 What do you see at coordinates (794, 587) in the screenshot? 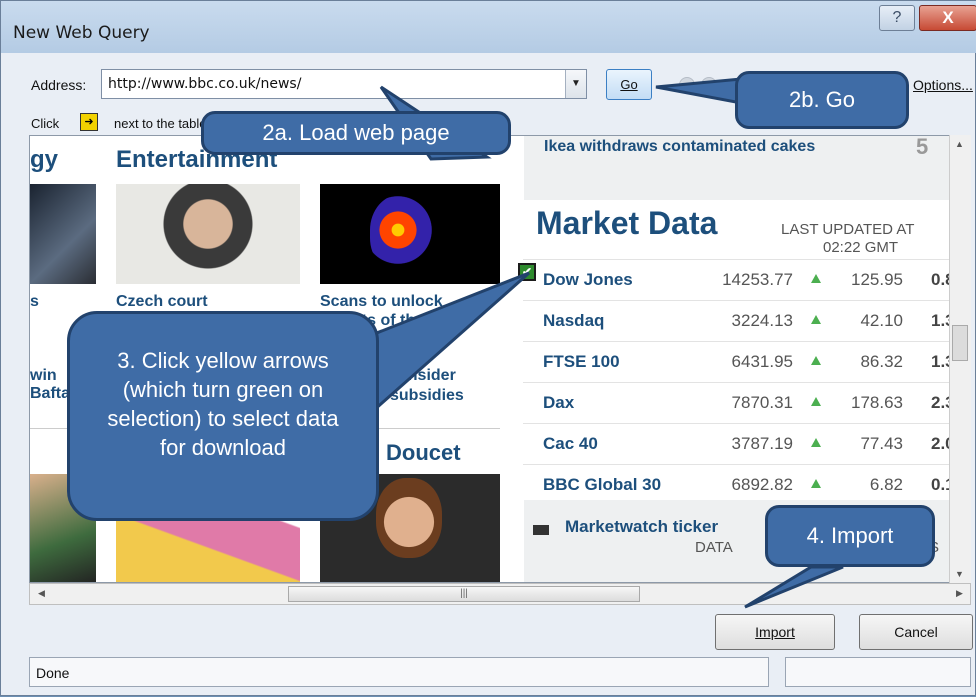
I see `callout-pointer-import` at bounding box center [794, 587].